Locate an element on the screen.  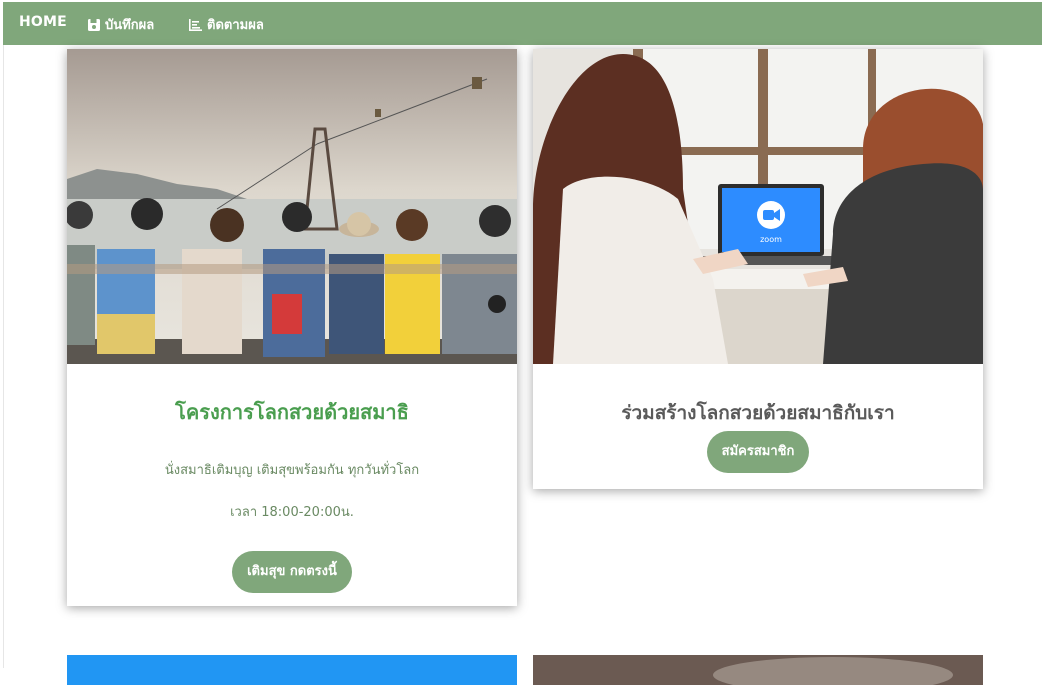
next-card-photo is located at coordinates (758, 670).